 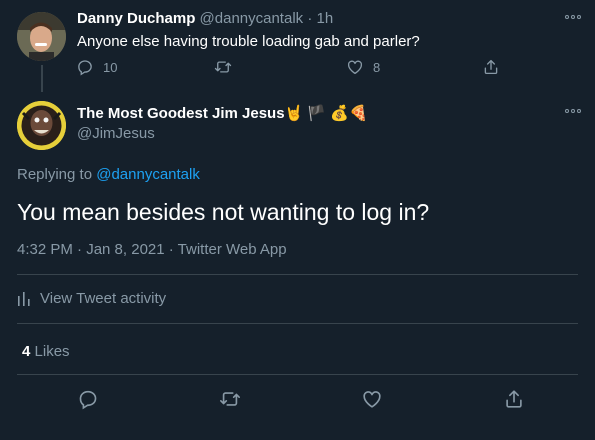 What do you see at coordinates (116, 133) in the screenshot?
I see `main-handle: @JimJesus` at bounding box center [116, 133].